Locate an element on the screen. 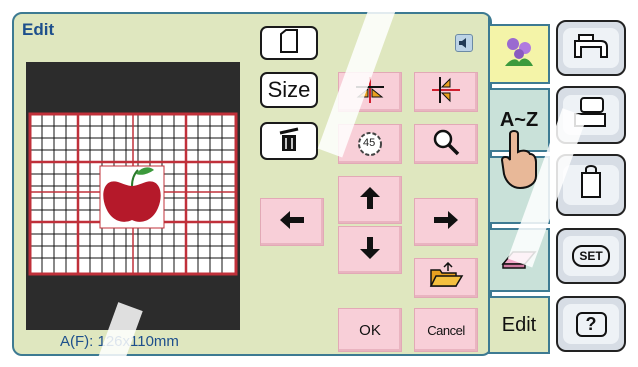 This screenshot has width=638, height=367. rotate-button: 45 is located at coordinates (370, 144).